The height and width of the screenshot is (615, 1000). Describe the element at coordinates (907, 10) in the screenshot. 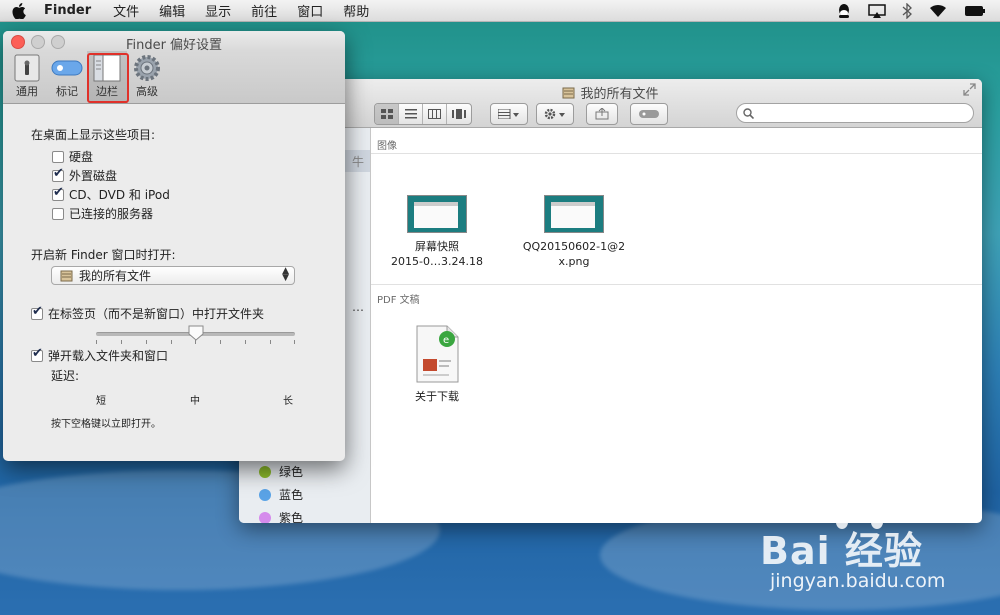

I see `bluetooth-icon` at that location.